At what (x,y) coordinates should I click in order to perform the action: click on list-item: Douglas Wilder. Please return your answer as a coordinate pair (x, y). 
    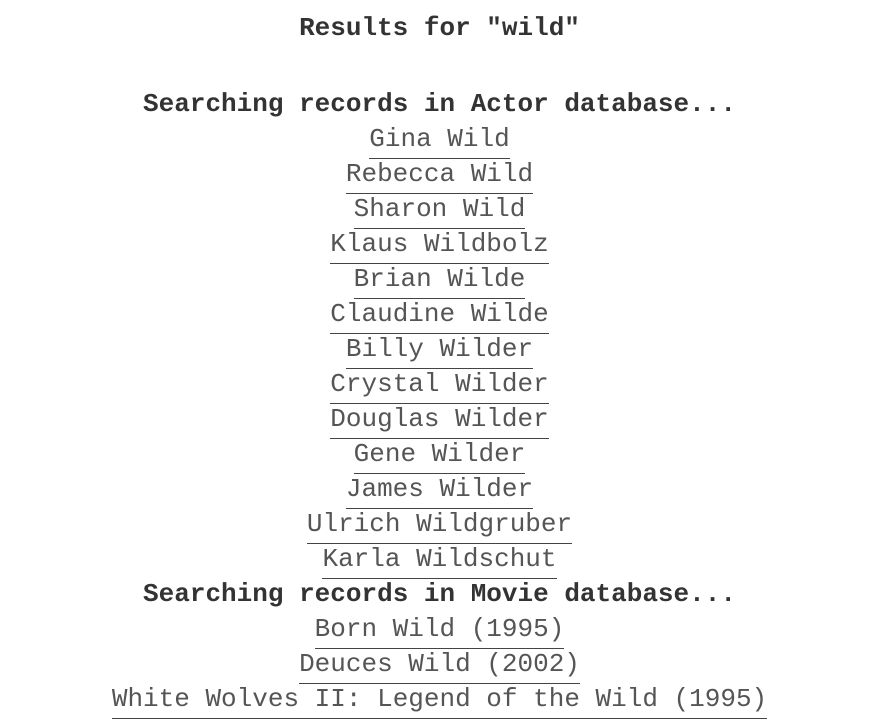
    Looking at the image, I should click on (439, 420).